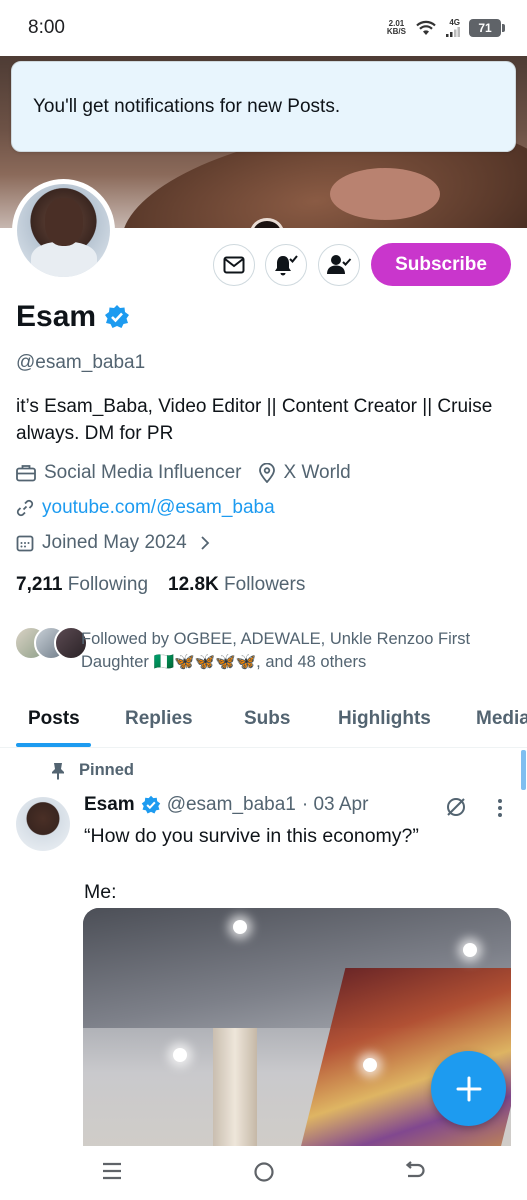 The image size is (527, 1200). Describe the element at coordinates (415, 1171) in the screenshot. I see `back-icon` at that location.